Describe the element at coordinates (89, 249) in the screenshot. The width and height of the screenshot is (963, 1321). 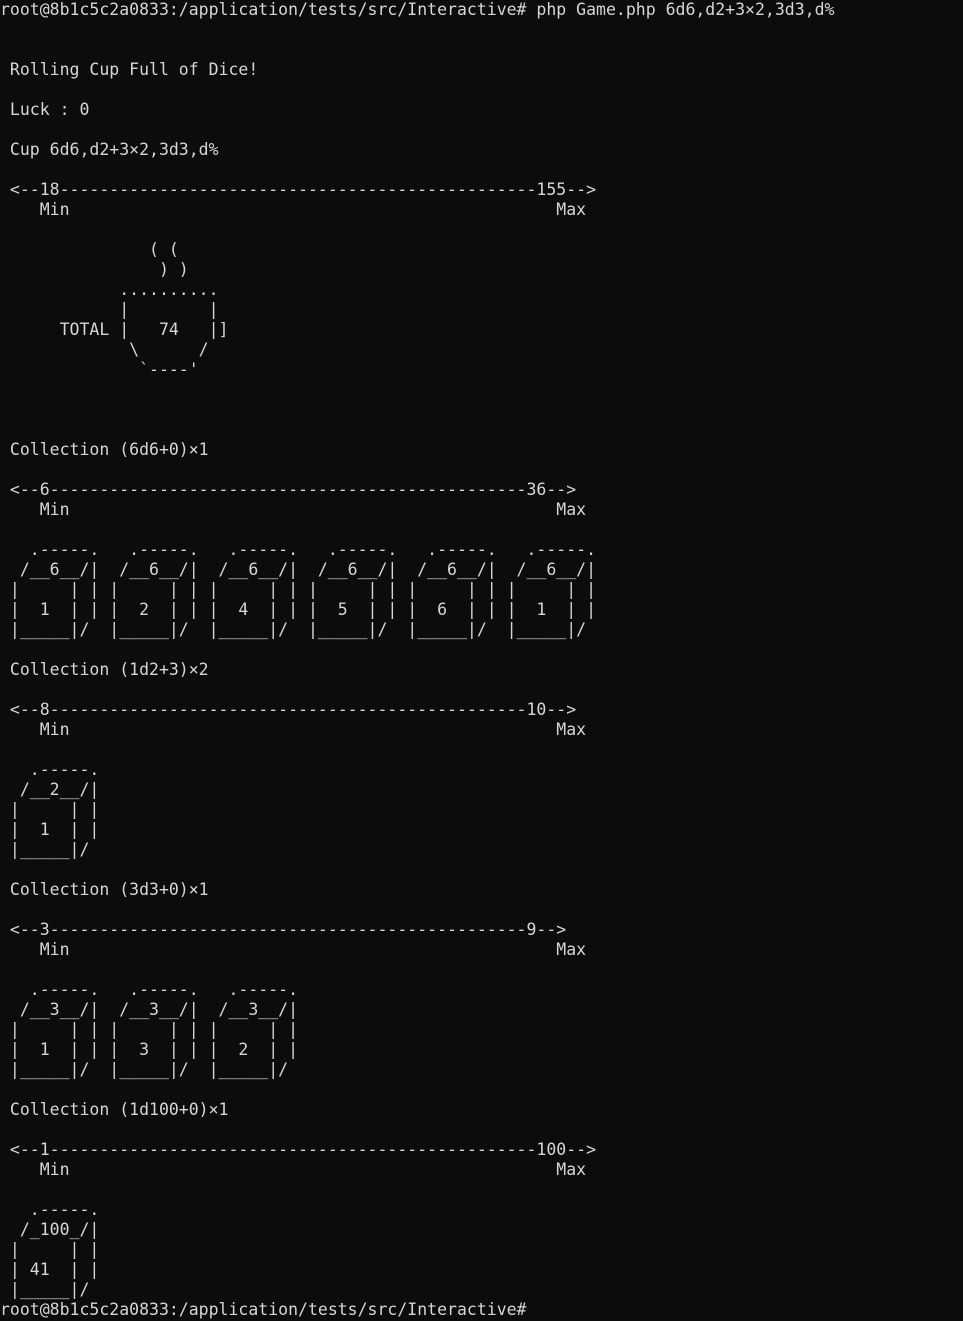
I see `output-line: ( (` at that location.